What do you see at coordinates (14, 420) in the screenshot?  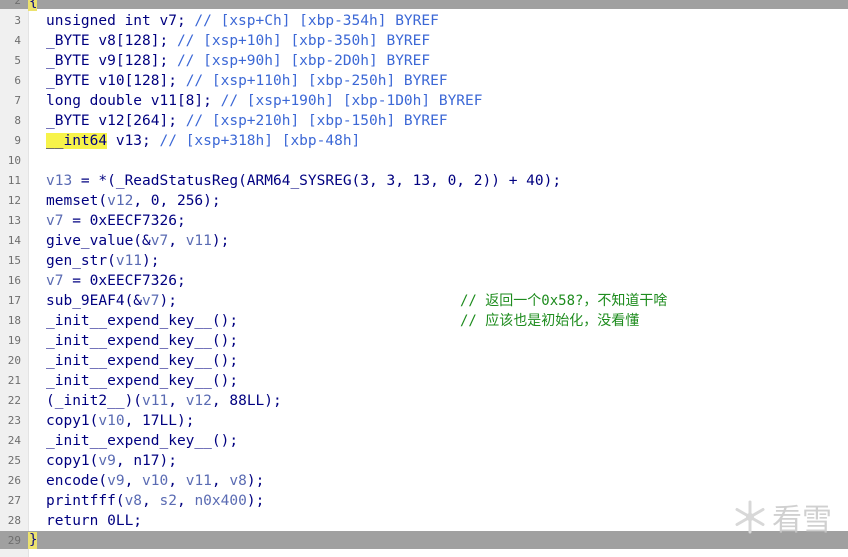 I see `line-number: 23` at bounding box center [14, 420].